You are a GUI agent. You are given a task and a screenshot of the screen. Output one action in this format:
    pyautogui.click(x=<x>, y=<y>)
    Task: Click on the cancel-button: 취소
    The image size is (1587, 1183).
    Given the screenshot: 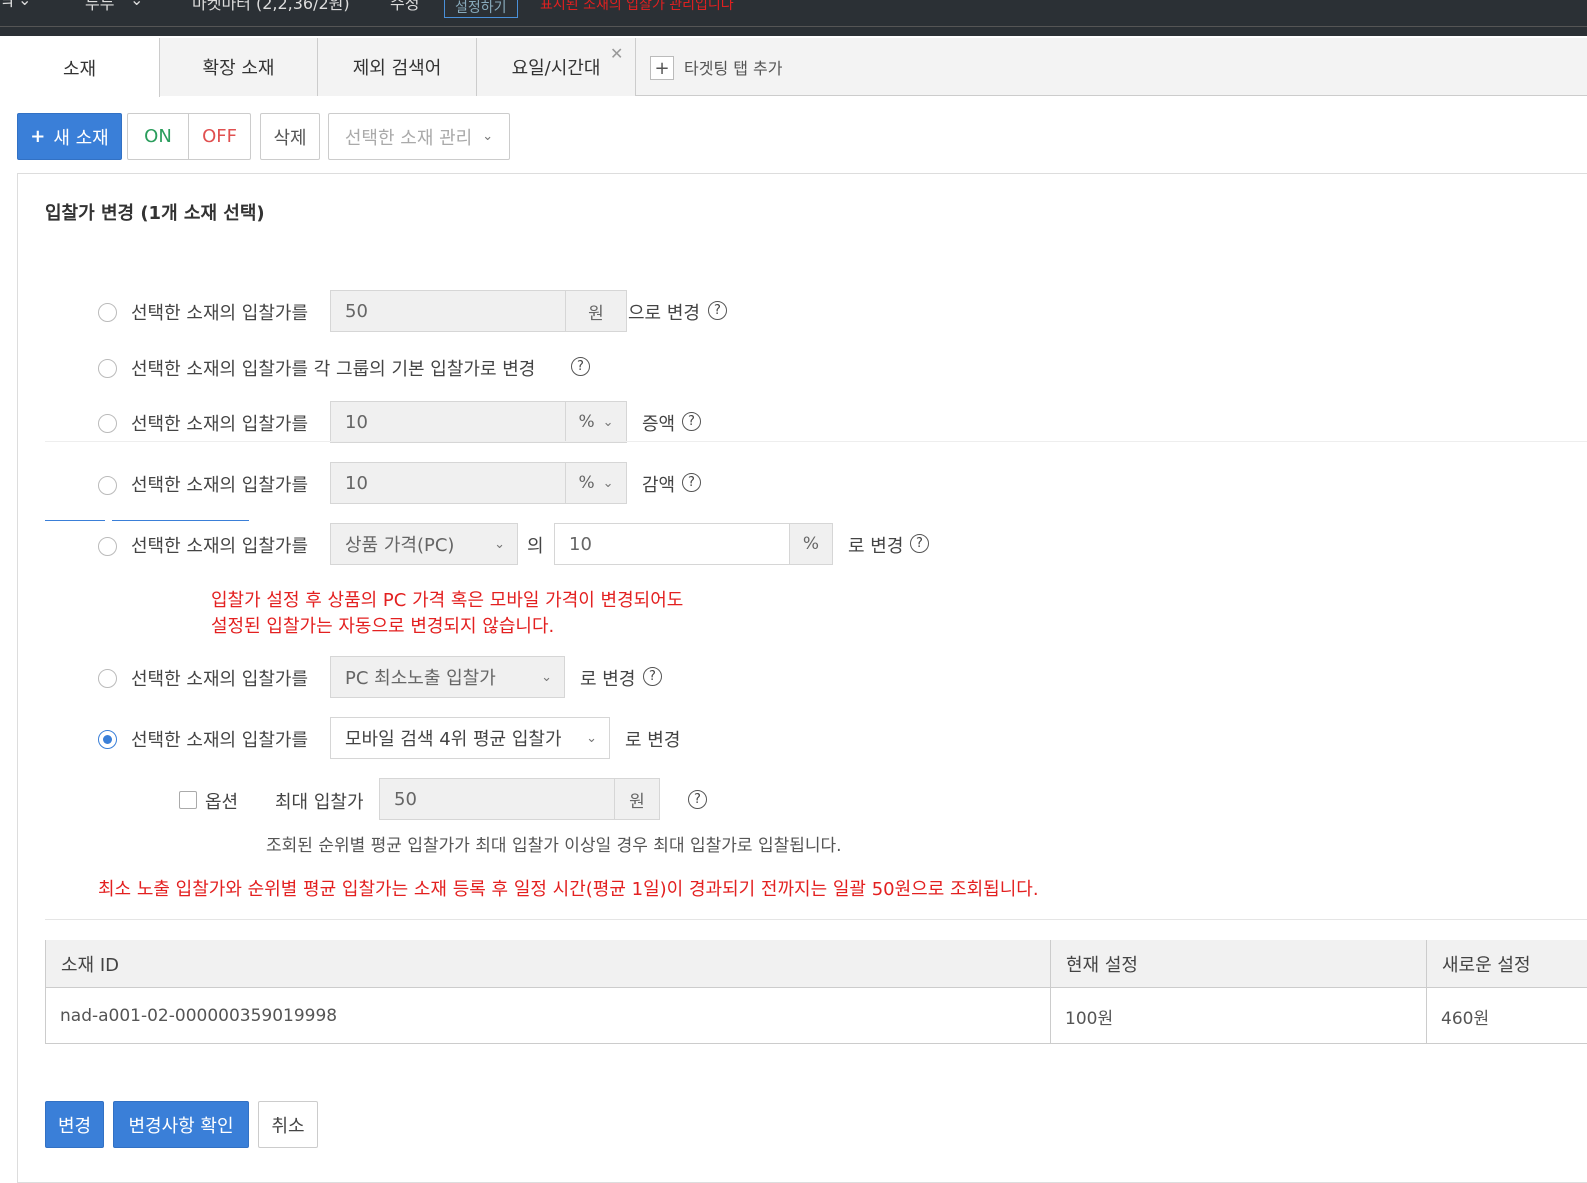 What is the action you would take?
    pyautogui.click(x=288, y=1124)
    